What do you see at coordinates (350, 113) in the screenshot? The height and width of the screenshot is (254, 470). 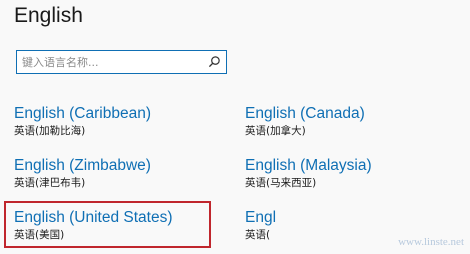 I see `language-name: English (Canada)` at bounding box center [350, 113].